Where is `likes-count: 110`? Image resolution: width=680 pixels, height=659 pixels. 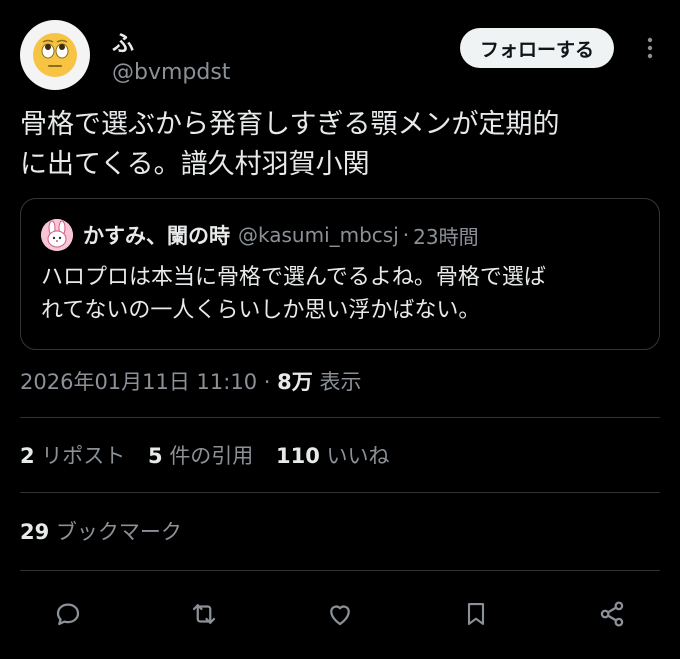 likes-count: 110 is located at coordinates (298, 456).